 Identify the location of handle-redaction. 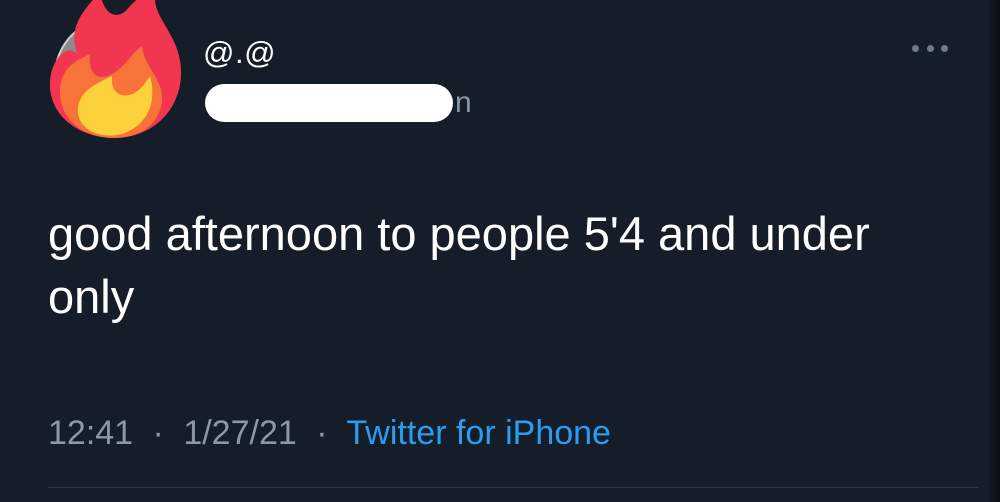
(329, 103).